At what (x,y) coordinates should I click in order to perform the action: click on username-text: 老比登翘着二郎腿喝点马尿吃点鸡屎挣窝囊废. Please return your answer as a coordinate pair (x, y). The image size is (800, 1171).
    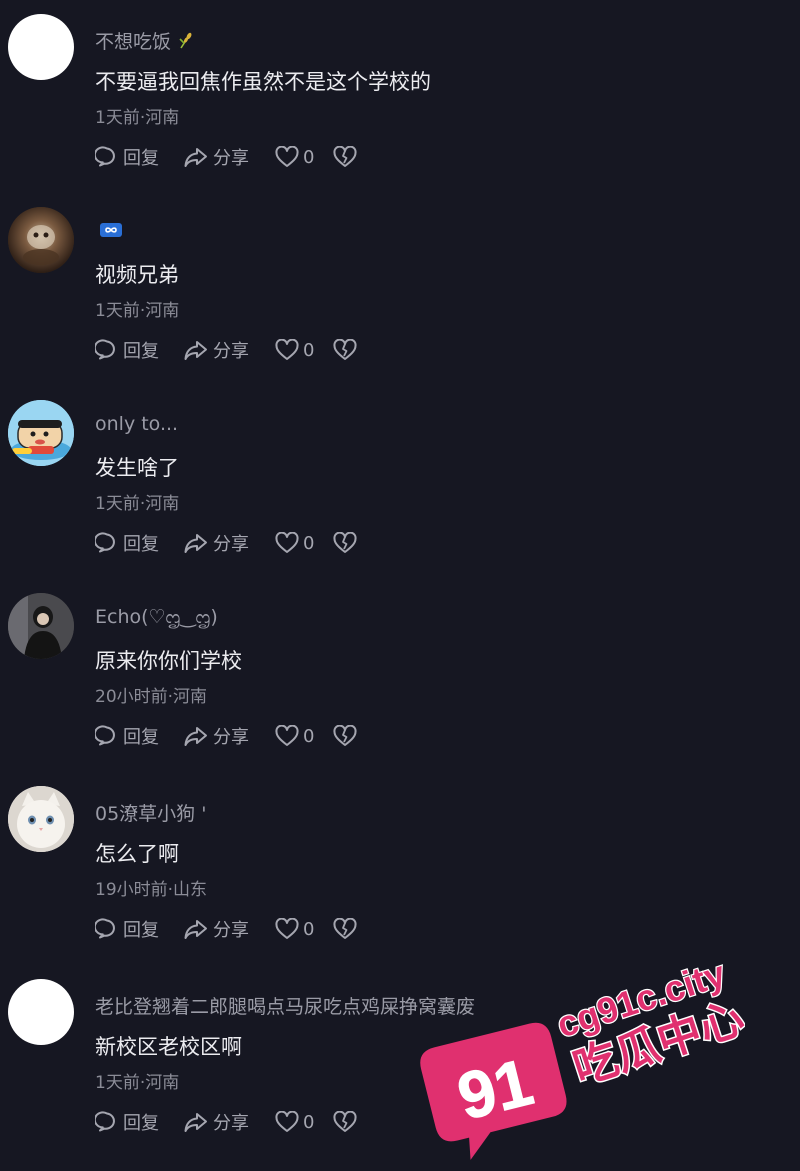
    Looking at the image, I should click on (285, 1007).